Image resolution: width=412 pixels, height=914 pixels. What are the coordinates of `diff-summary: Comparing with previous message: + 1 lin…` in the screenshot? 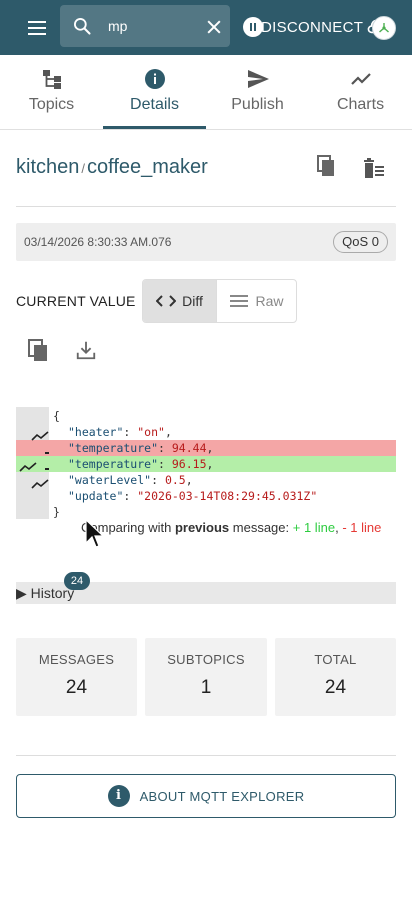 It's located at (231, 527).